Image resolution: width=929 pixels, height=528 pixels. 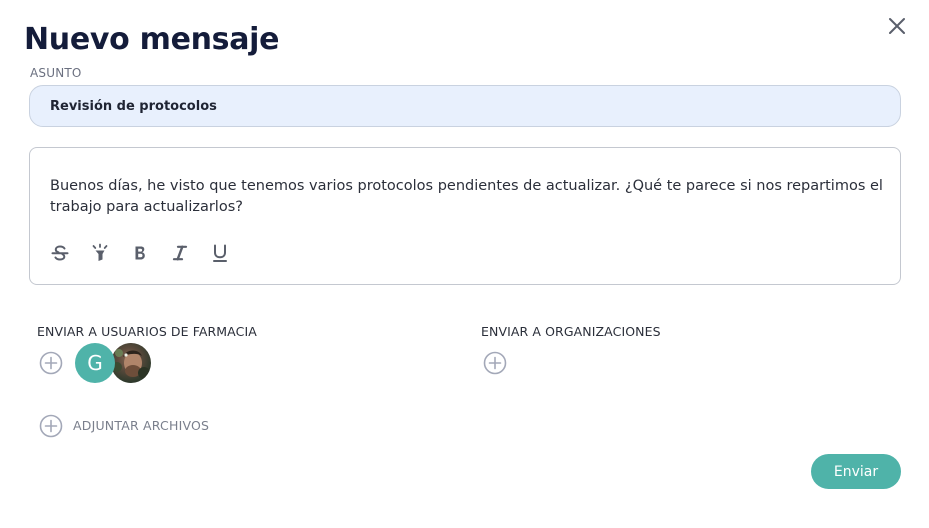 I want to click on user-photo-icon, so click(x=131, y=364).